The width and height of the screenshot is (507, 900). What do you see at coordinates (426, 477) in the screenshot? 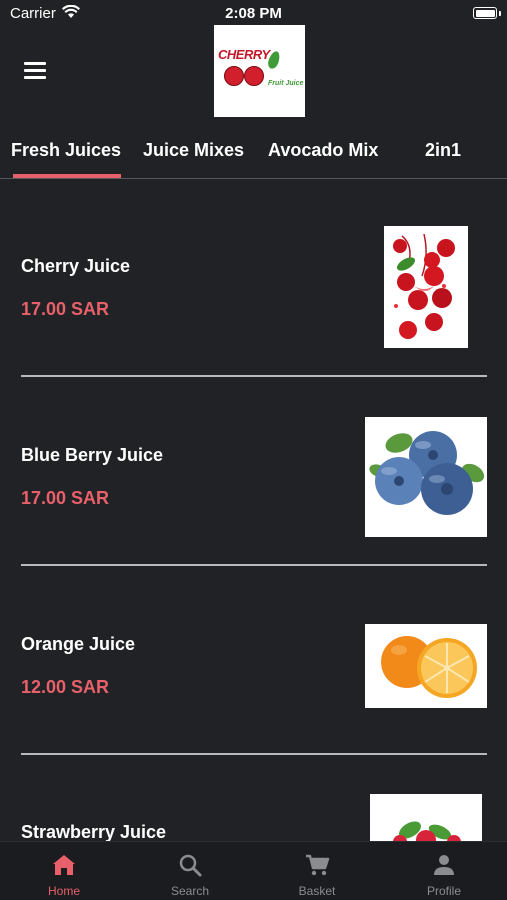
I see `blueberries-image` at bounding box center [426, 477].